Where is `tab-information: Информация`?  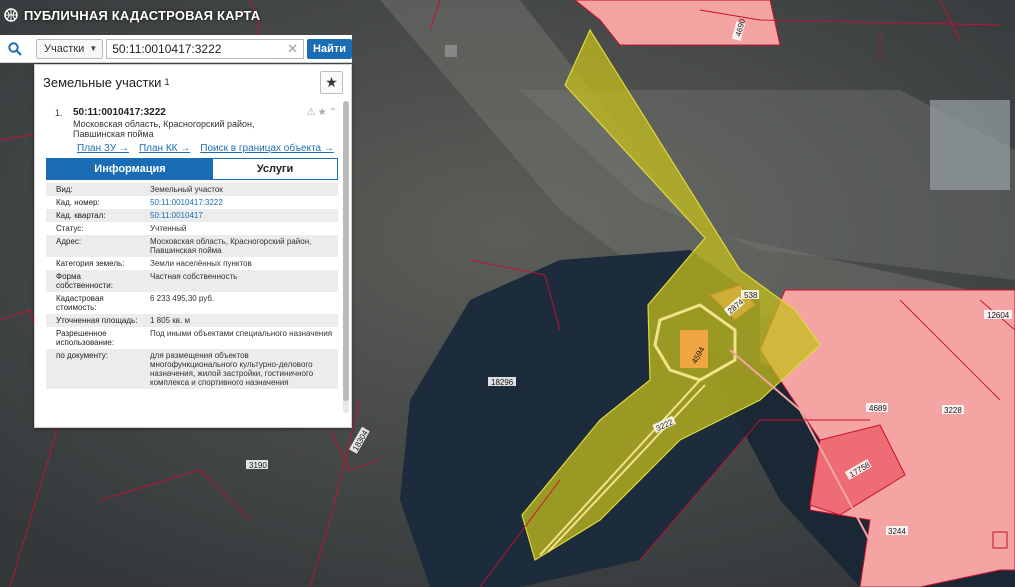
tab-information: Информация is located at coordinates (130, 169).